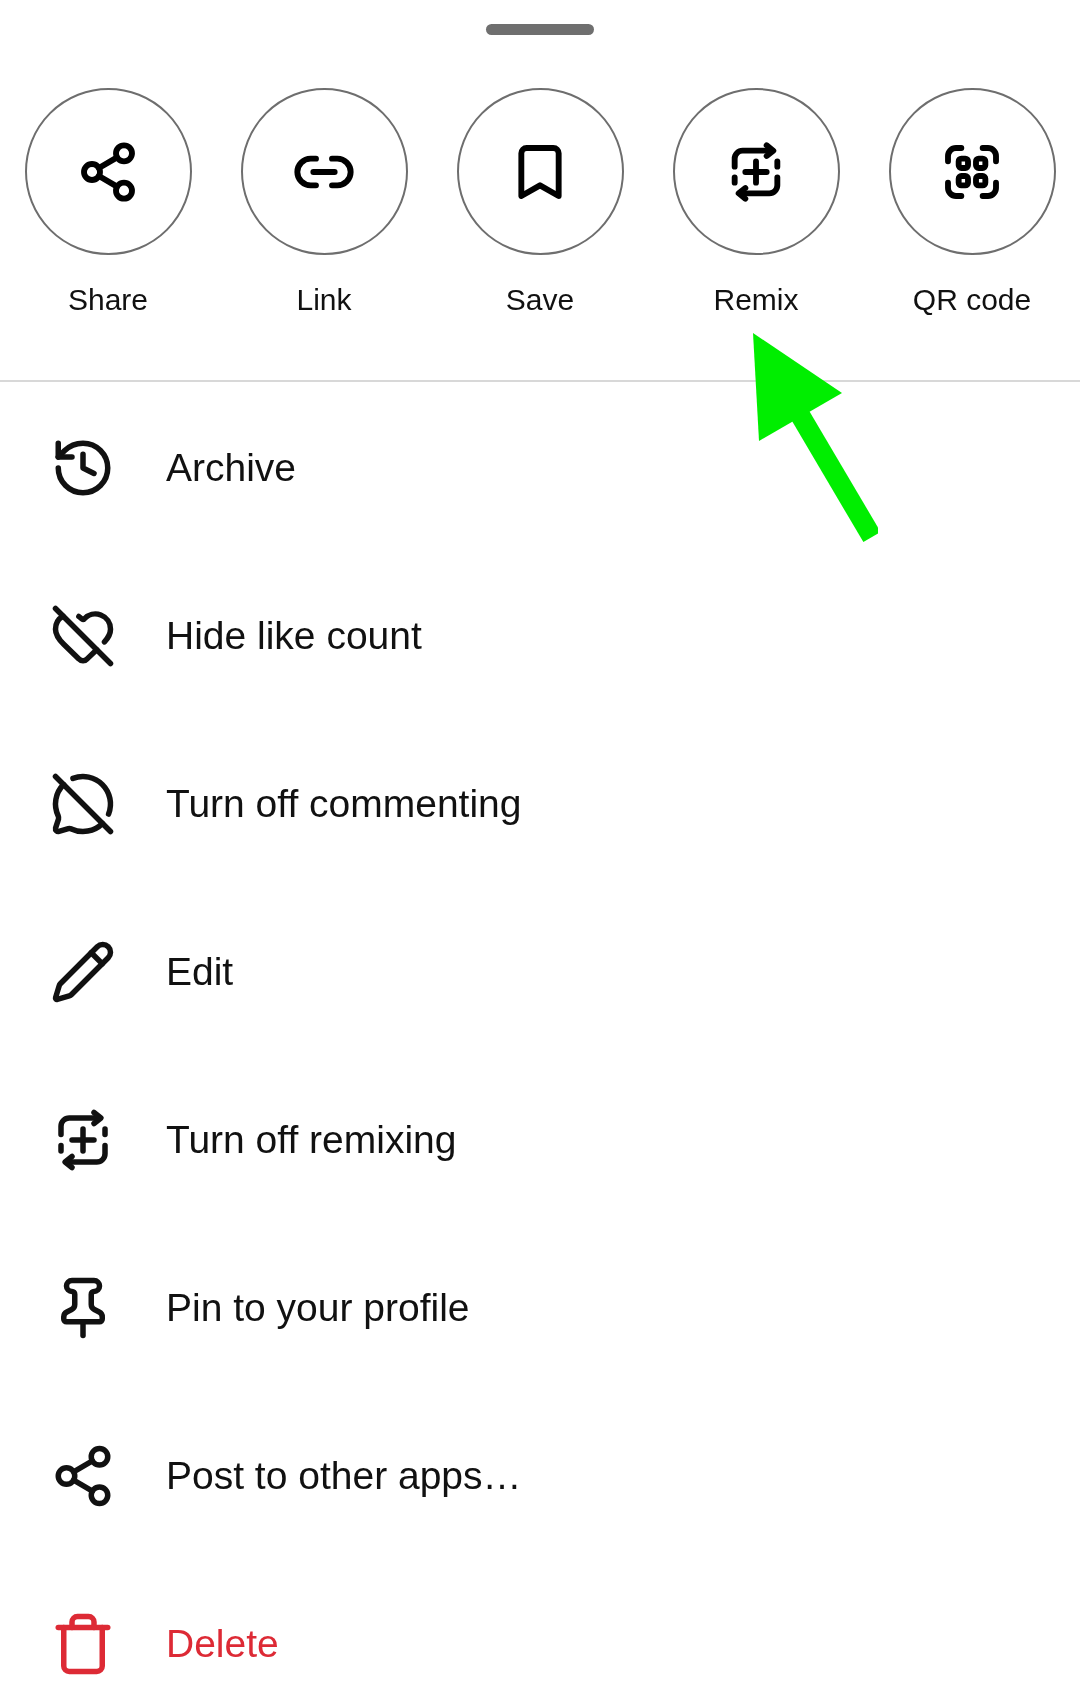  Describe the element at coordinates (83, 804) in the screenshot. I see `crossed-comment-icon` at that location.